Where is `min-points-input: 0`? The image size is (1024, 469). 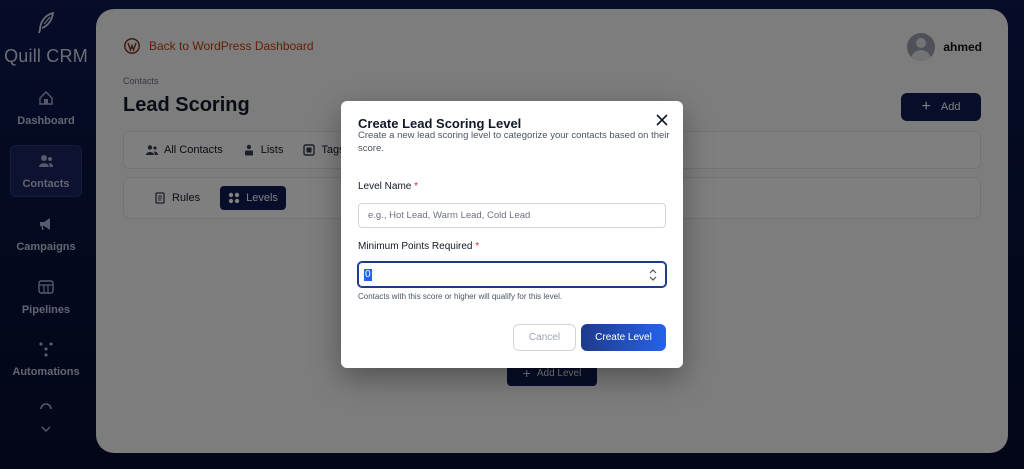
min-points-input: 0 is located at coordinates (512, 274).